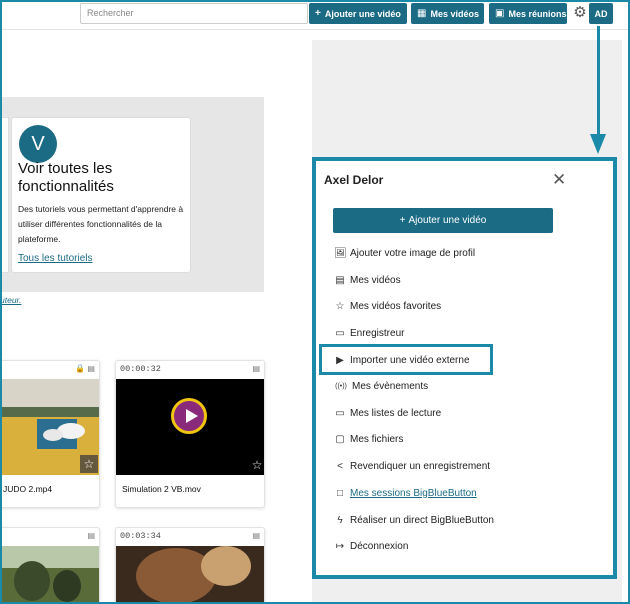 The width and height of the screenshot is (630, 604). I want to click on menu-item-profile-image: 🖼 Ajouter votre image de profil, so click(404, 253).